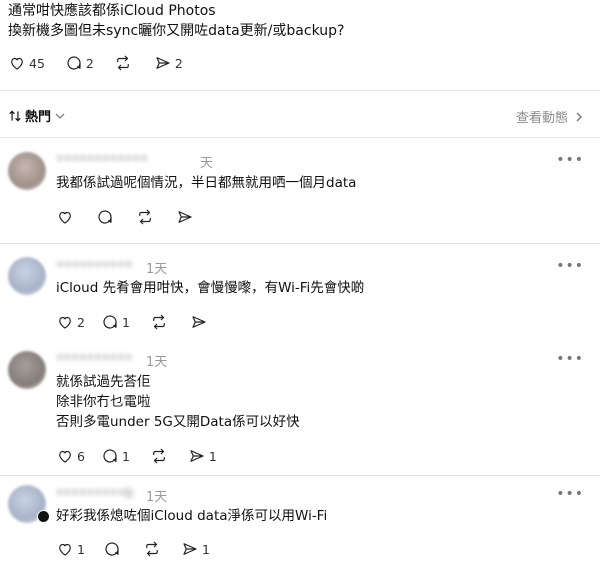 Image resolution: width=600 pixels, height=583 pixels. Describe the element at coordinates (579, 116) in the screenshot. I see `chevron-right-icon` at that location.